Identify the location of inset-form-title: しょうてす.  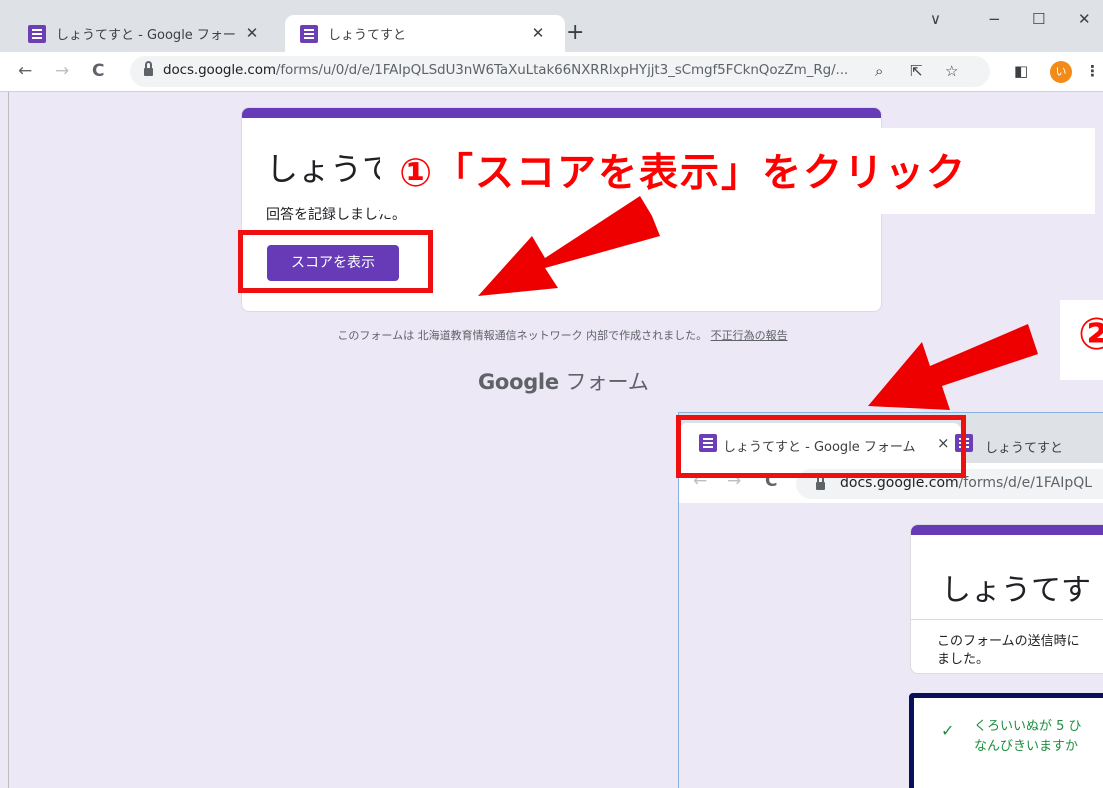
(1016, 590).